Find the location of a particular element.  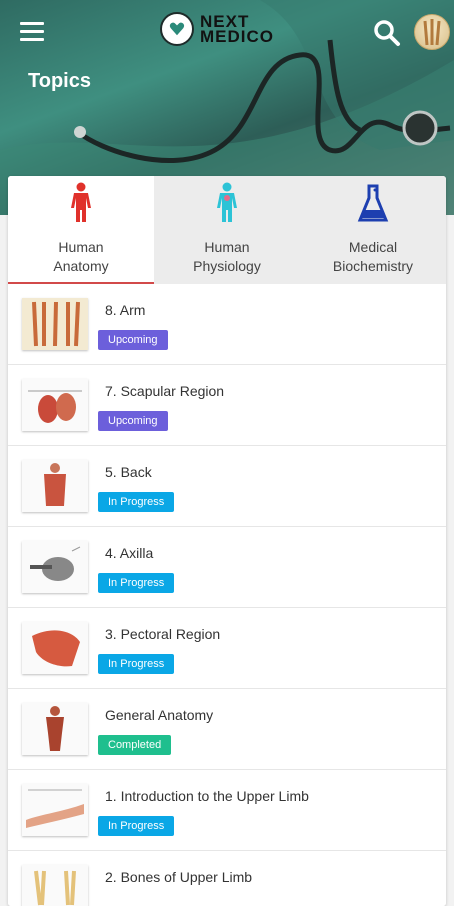

axilla-image is located at coordinates (55, 567).